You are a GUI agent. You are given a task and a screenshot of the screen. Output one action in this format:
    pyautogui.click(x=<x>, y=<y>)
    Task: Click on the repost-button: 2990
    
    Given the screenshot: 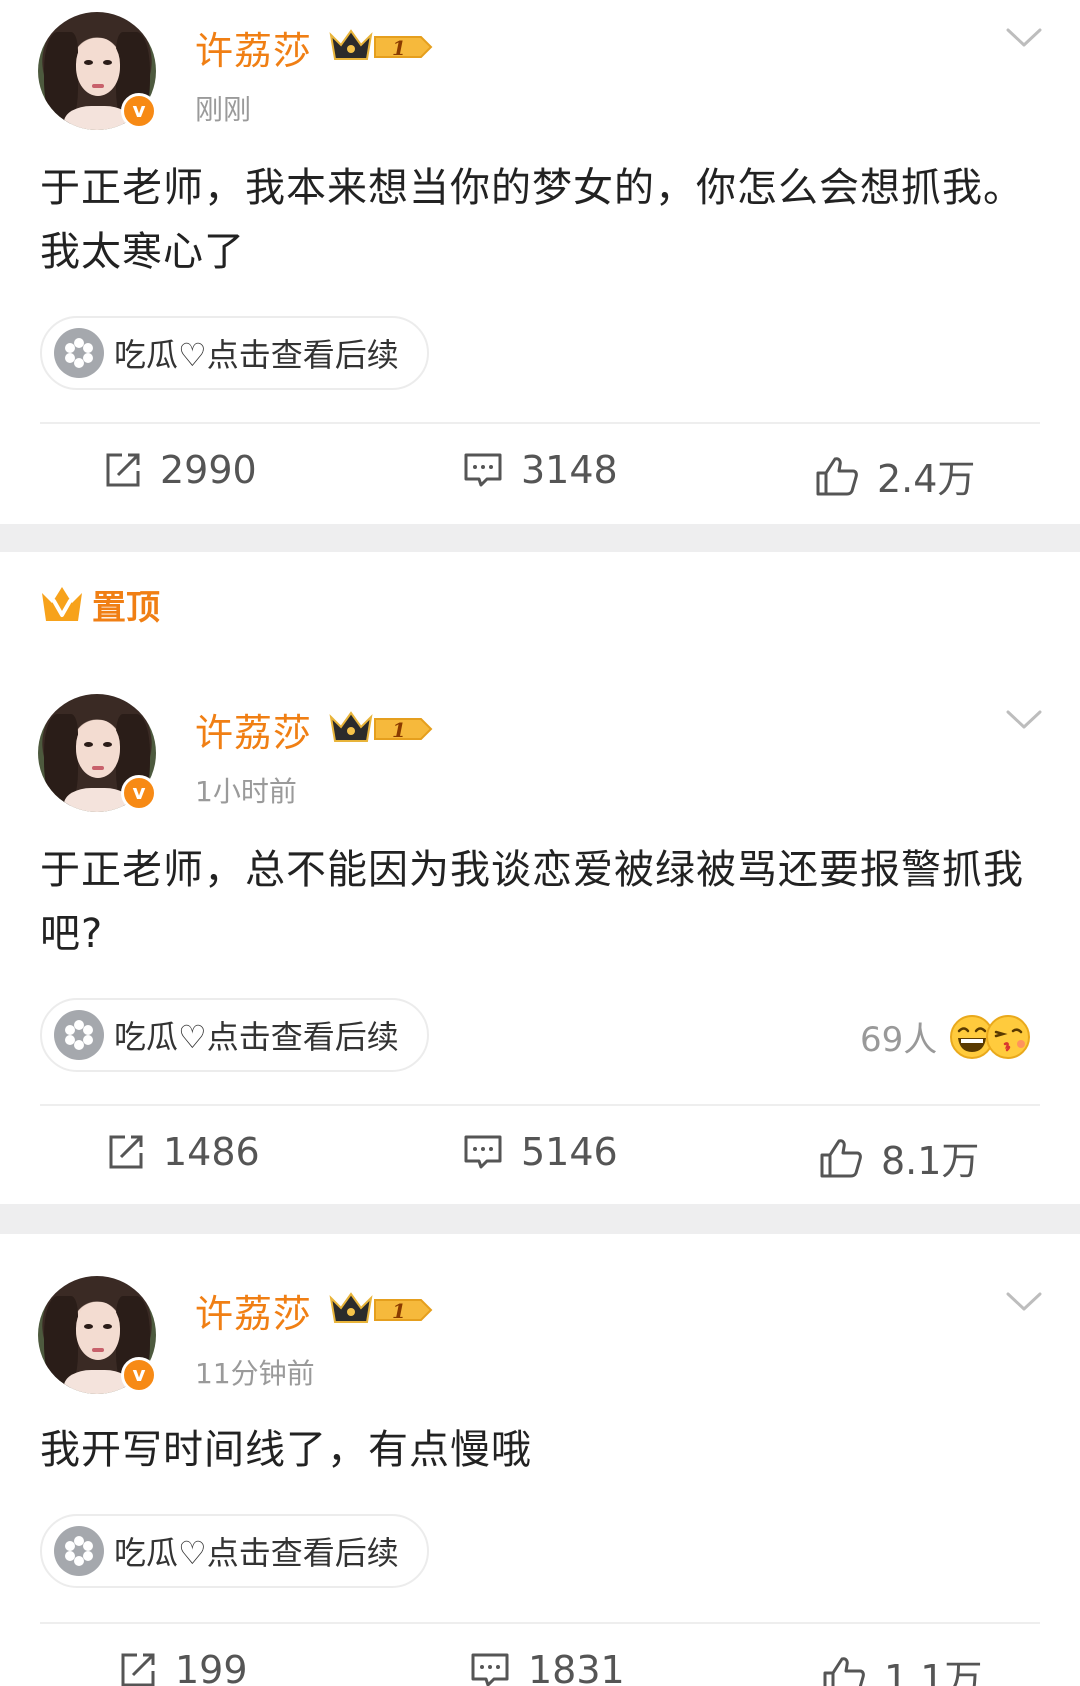 What is the action you would take?
    pyautogui.click(x=180, y=470)
    